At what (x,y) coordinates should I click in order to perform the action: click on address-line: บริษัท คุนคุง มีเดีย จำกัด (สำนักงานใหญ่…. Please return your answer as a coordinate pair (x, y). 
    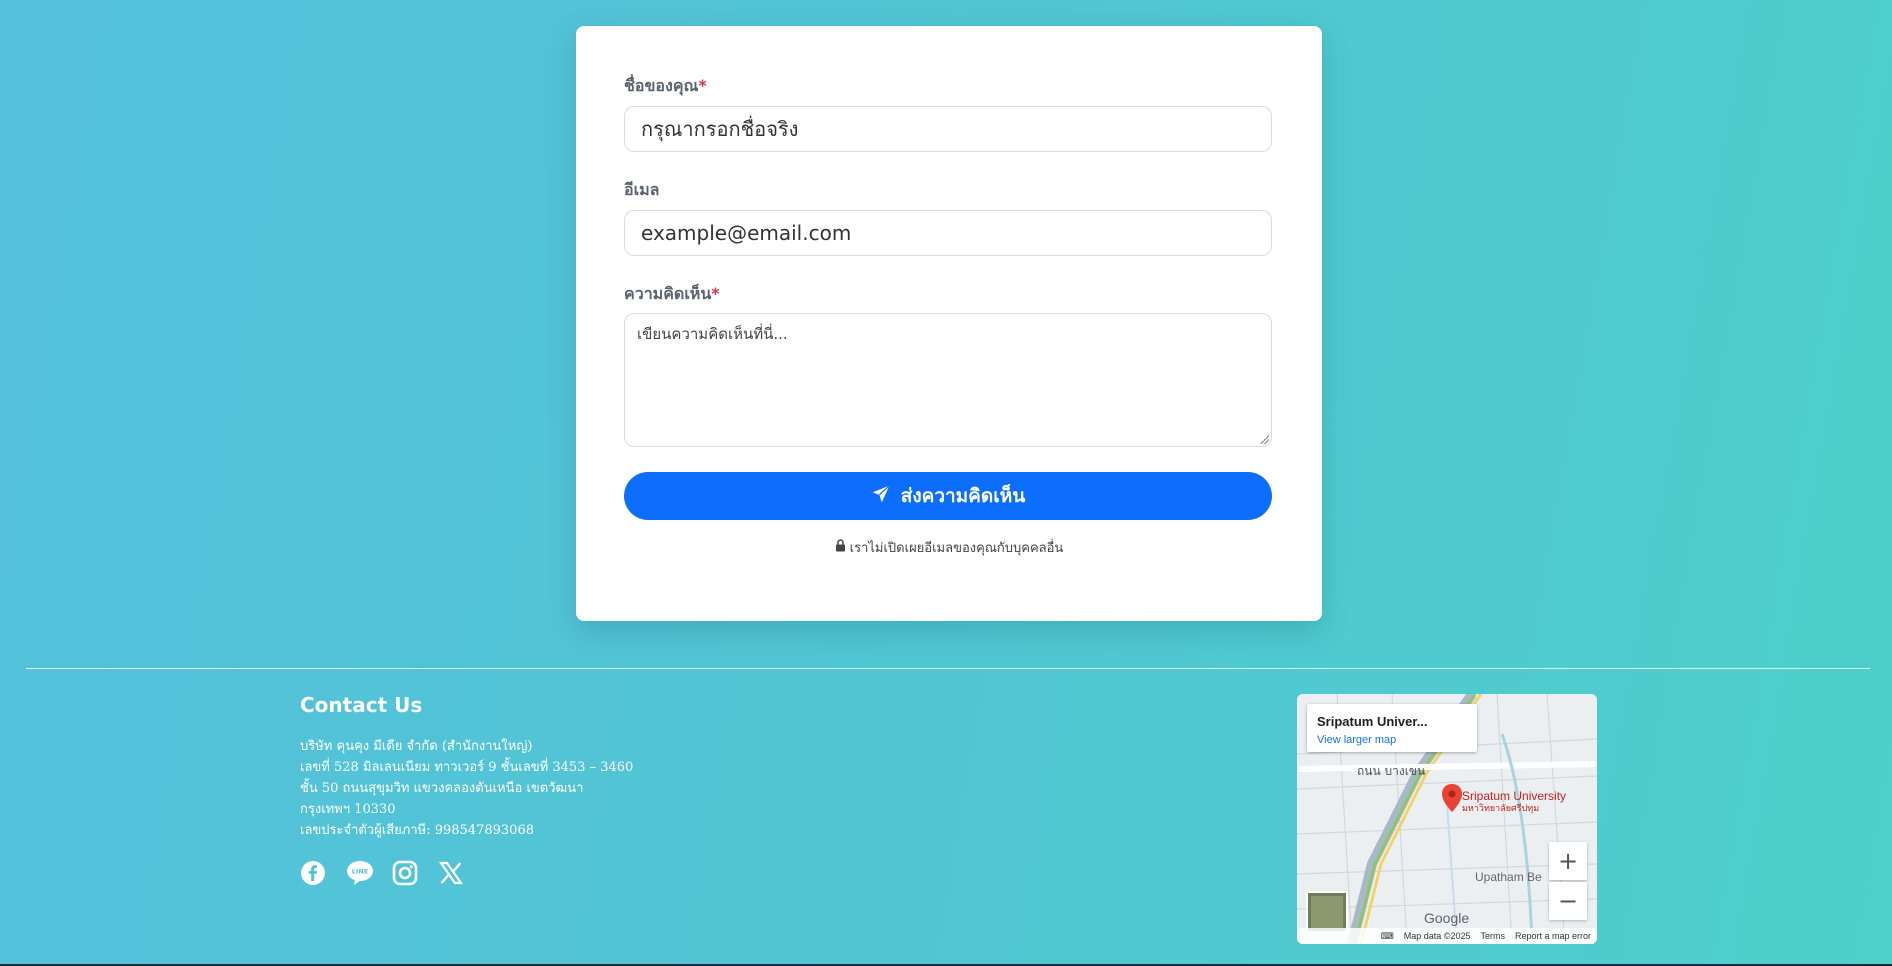
    Looking at the image, I should click on (416, 746).